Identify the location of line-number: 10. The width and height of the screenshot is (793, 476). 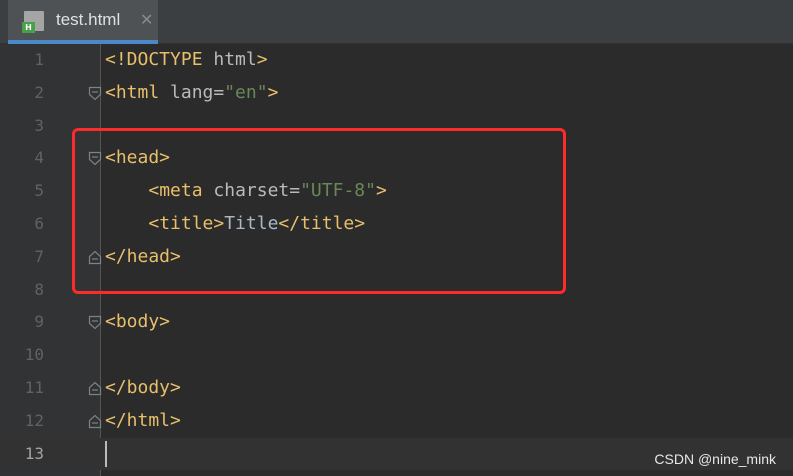
(34, 355).